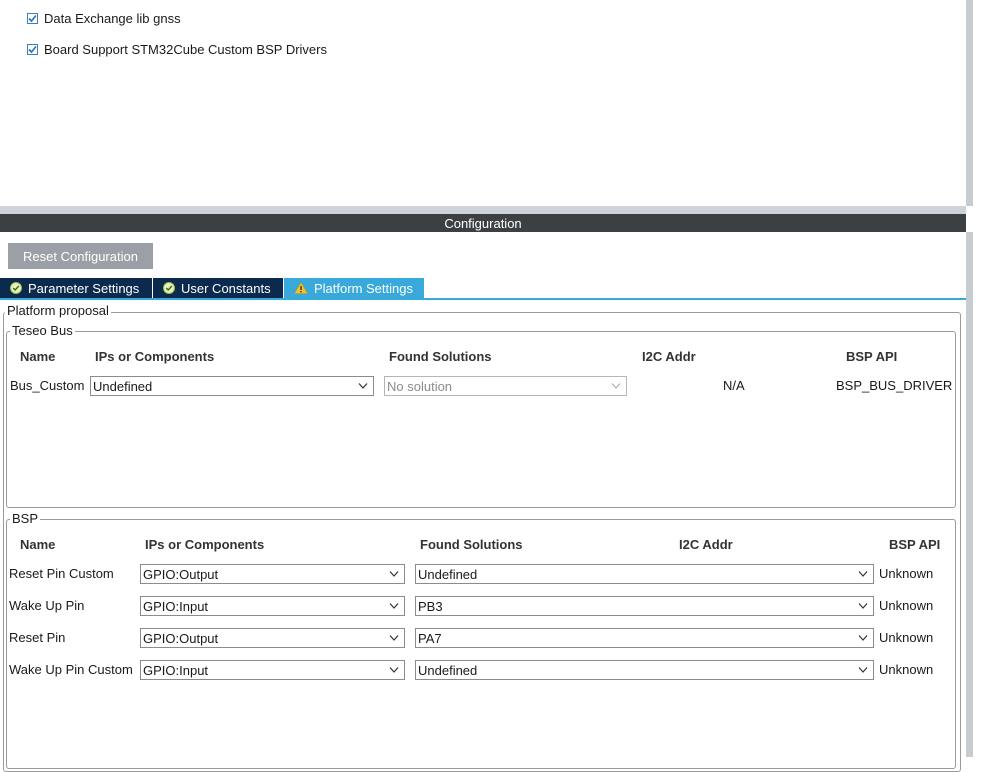 Image resolution: width=1005 pixels, height=772 pixels. I want to click on tab-label: Parameter Settings, so click(84, 288).